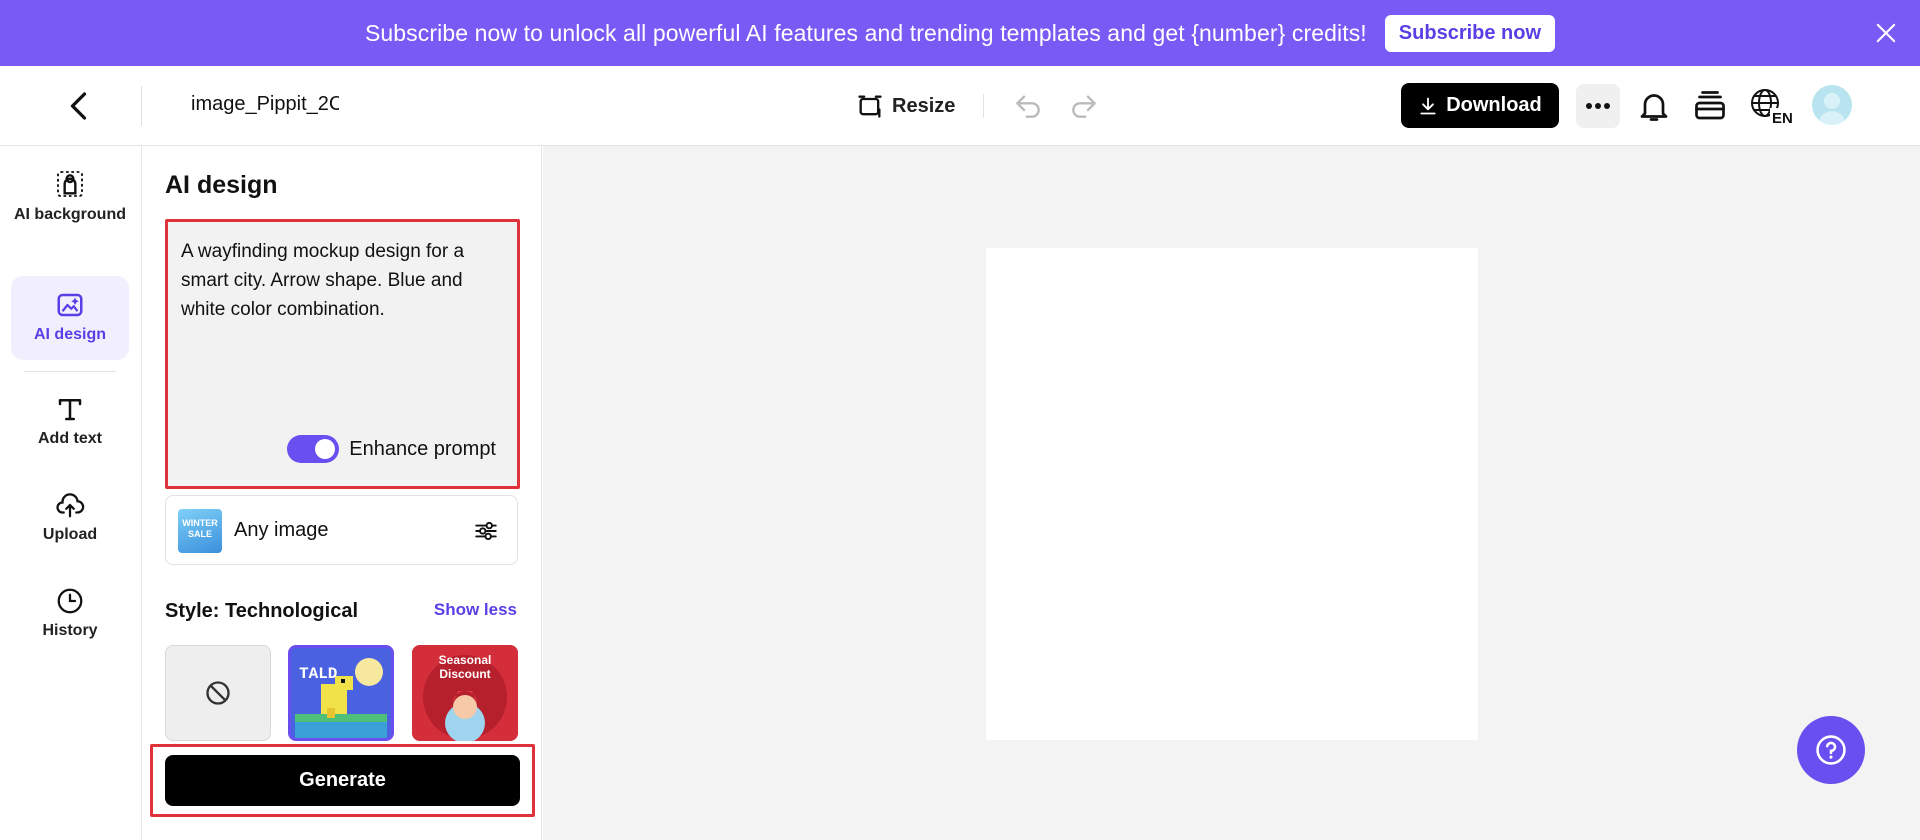 The image size is (1920, 840). I want to click on enhance-prompt-control: Enhance prompt, so click(391, 449).